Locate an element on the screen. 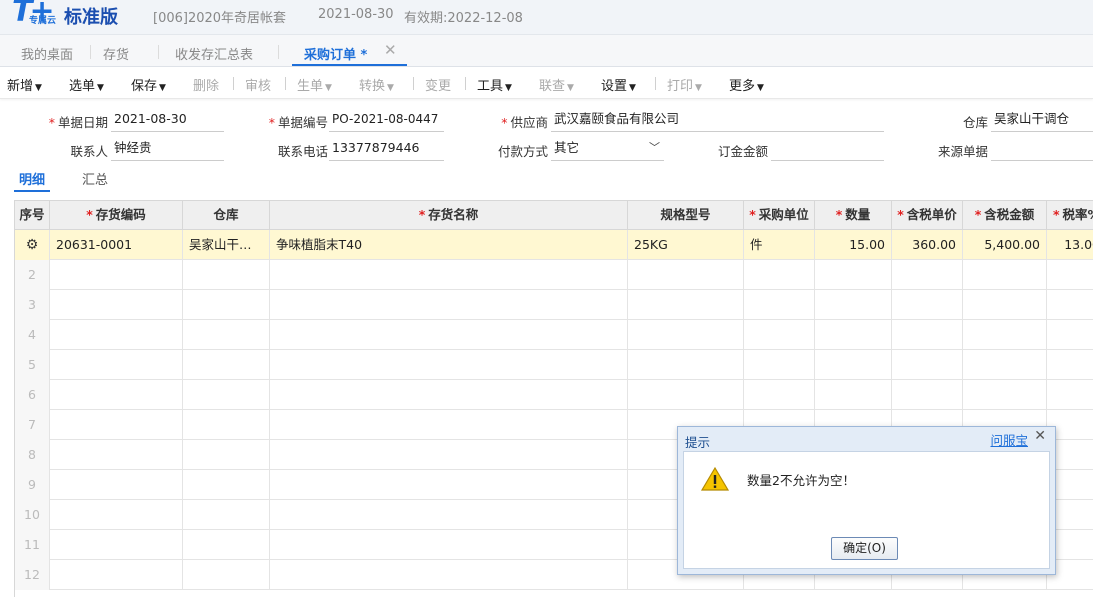 The image size is (1093, 597). supplier-field: 武汉嘉颐食品有限公司 is located at coordinates (717, 121).